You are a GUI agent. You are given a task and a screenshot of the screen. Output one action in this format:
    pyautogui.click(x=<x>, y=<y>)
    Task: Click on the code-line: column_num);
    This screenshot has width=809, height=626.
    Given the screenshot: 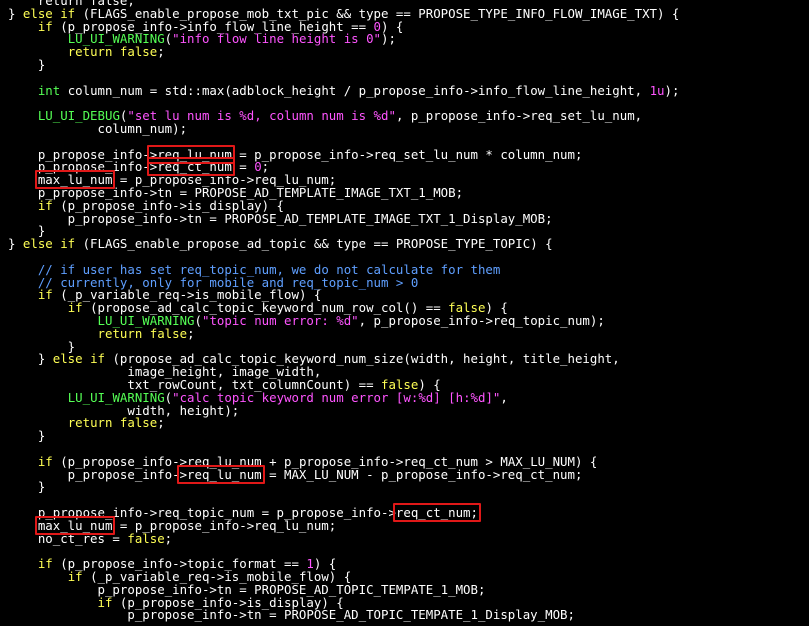 What is the action you would take?
    pyautogui.click(x=98, y=128)
    